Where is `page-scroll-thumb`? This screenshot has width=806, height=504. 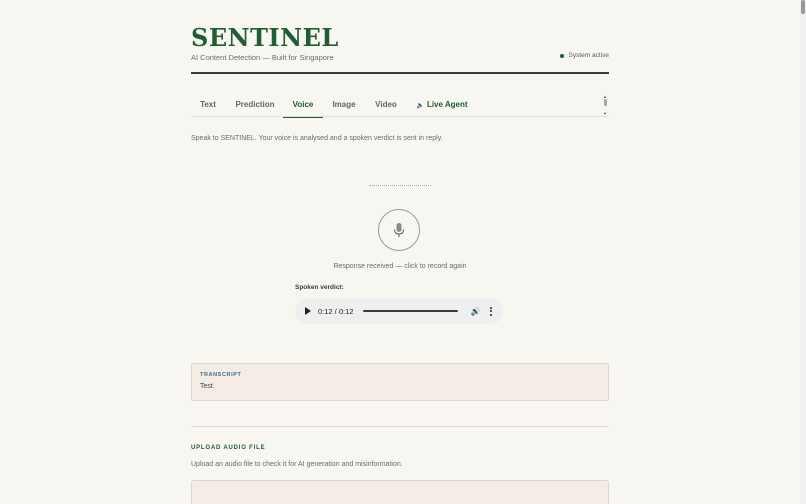
page-scroll-thumb is located at coordinates (803, 7).